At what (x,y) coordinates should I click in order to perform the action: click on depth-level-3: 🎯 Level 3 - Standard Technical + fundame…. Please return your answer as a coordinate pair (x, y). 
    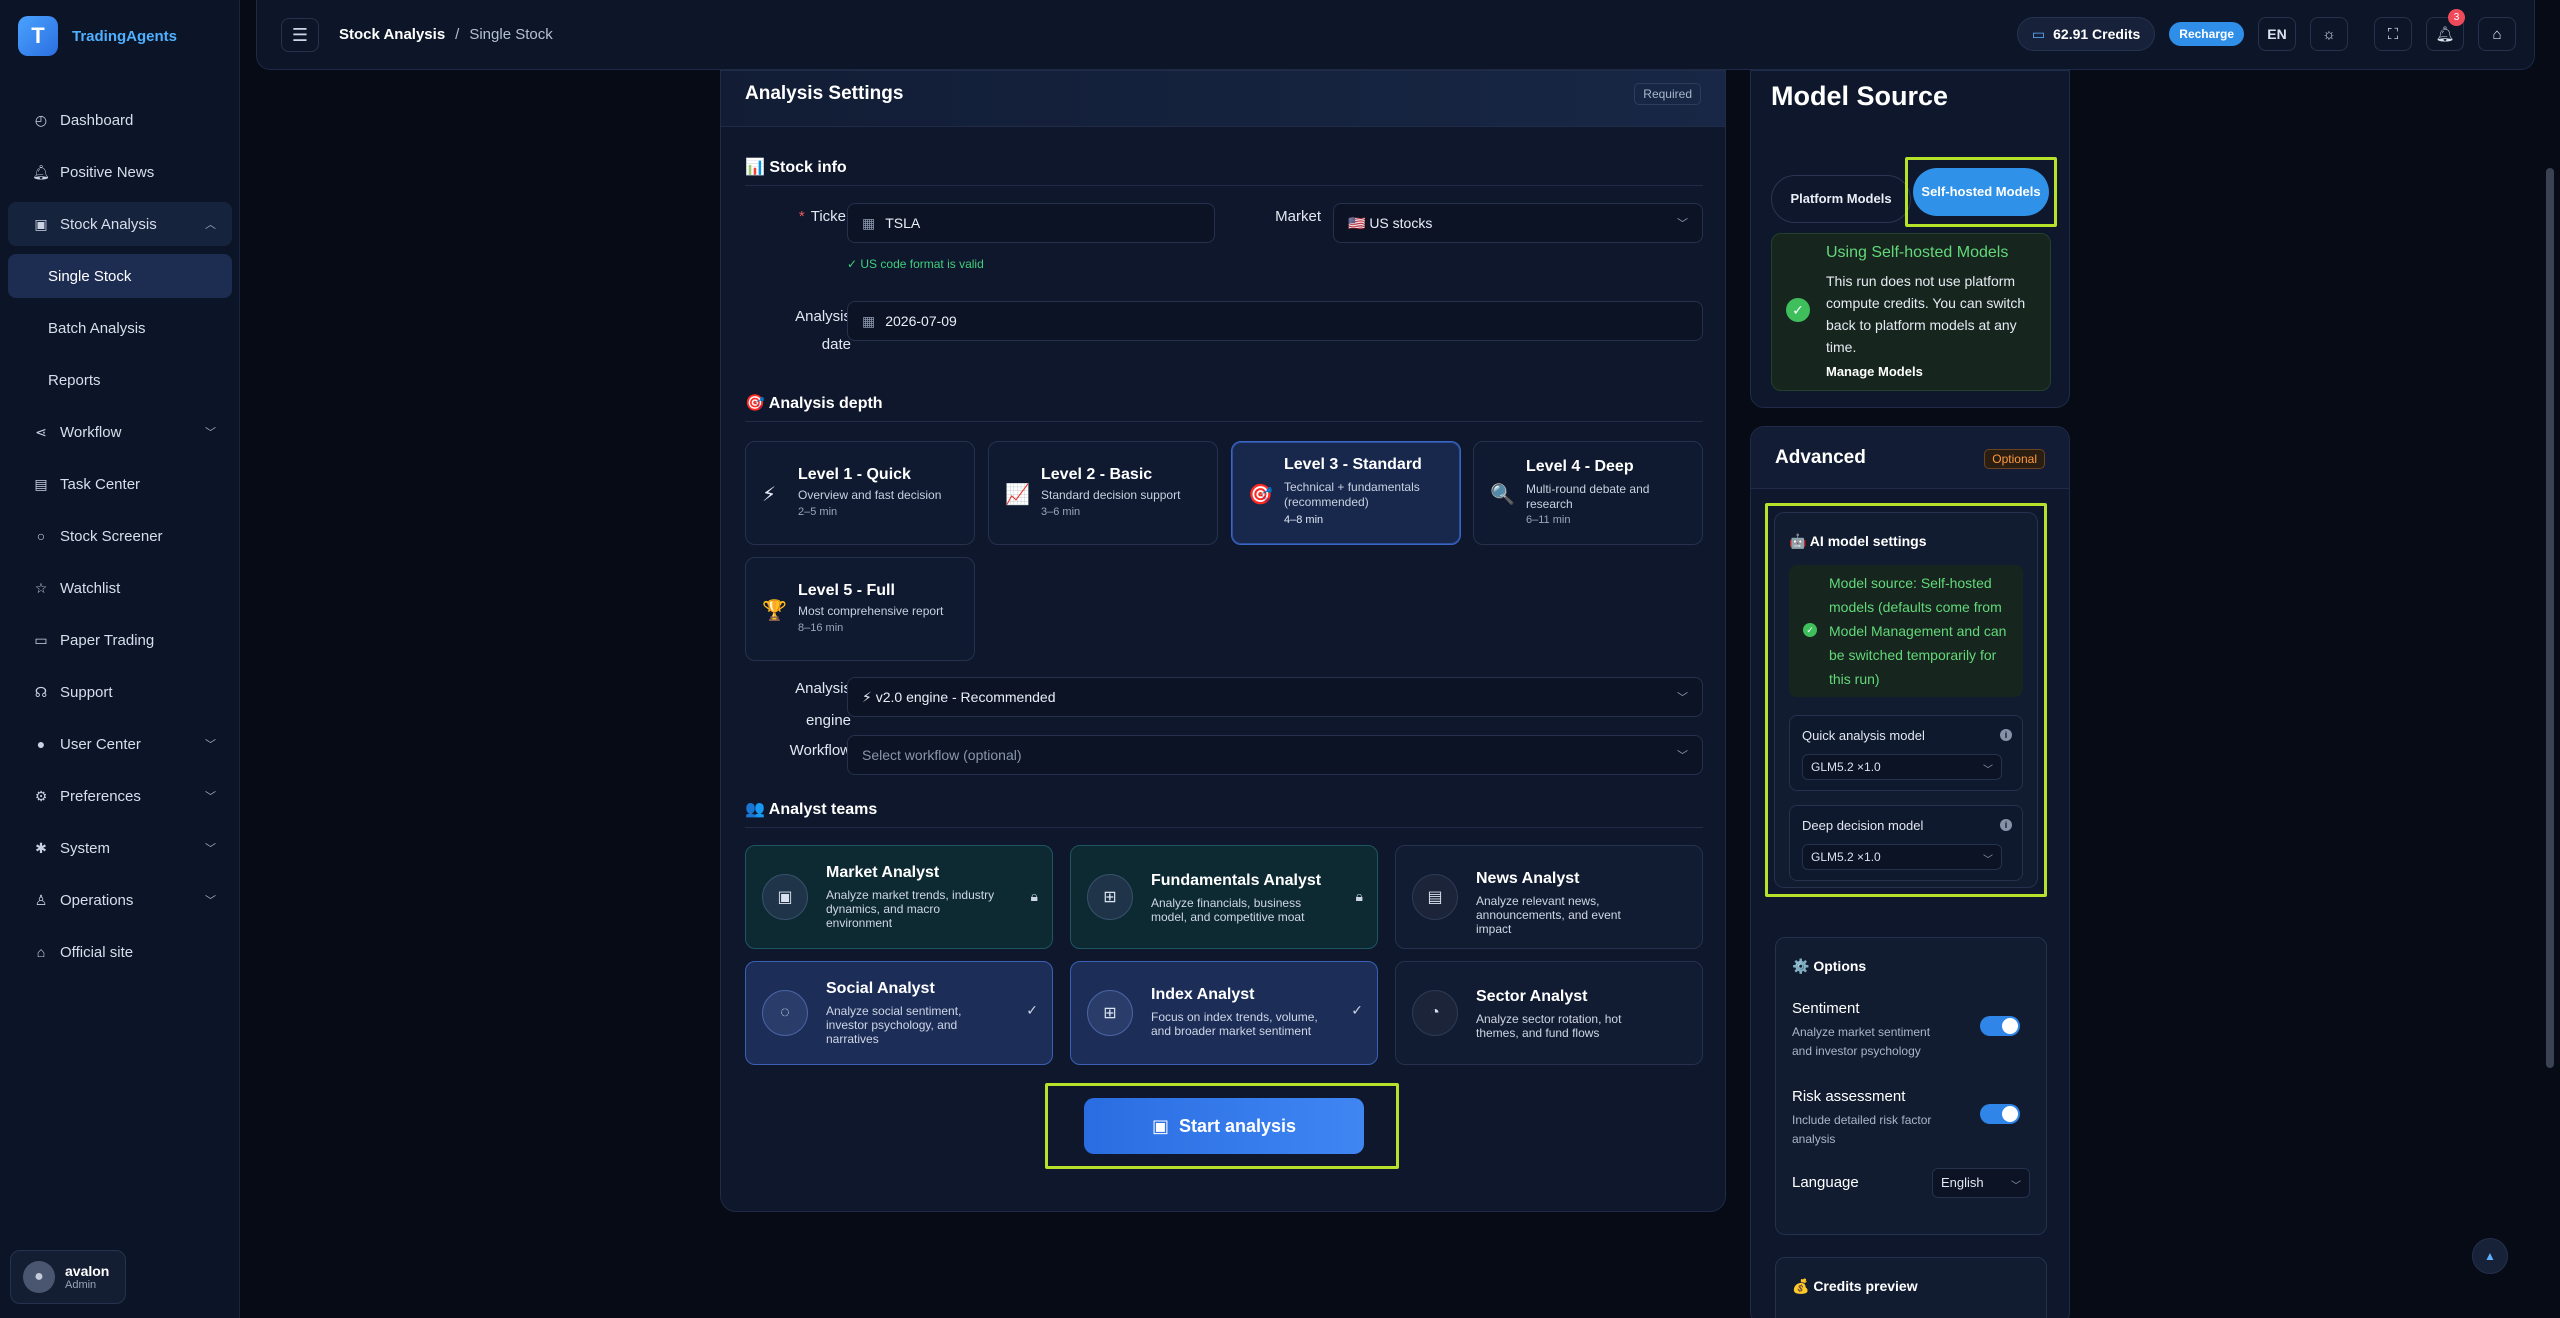
    Looking at the image, I should click on (1346, 493).